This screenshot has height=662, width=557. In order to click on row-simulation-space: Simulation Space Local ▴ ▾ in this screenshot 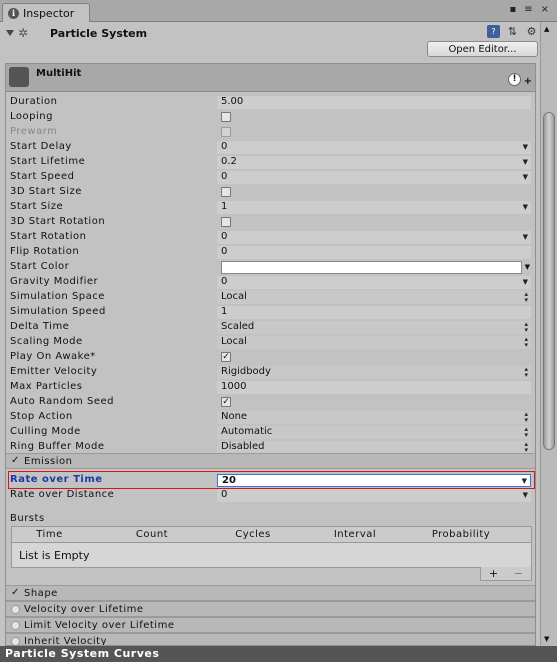, I will do `click(271, 297)`.